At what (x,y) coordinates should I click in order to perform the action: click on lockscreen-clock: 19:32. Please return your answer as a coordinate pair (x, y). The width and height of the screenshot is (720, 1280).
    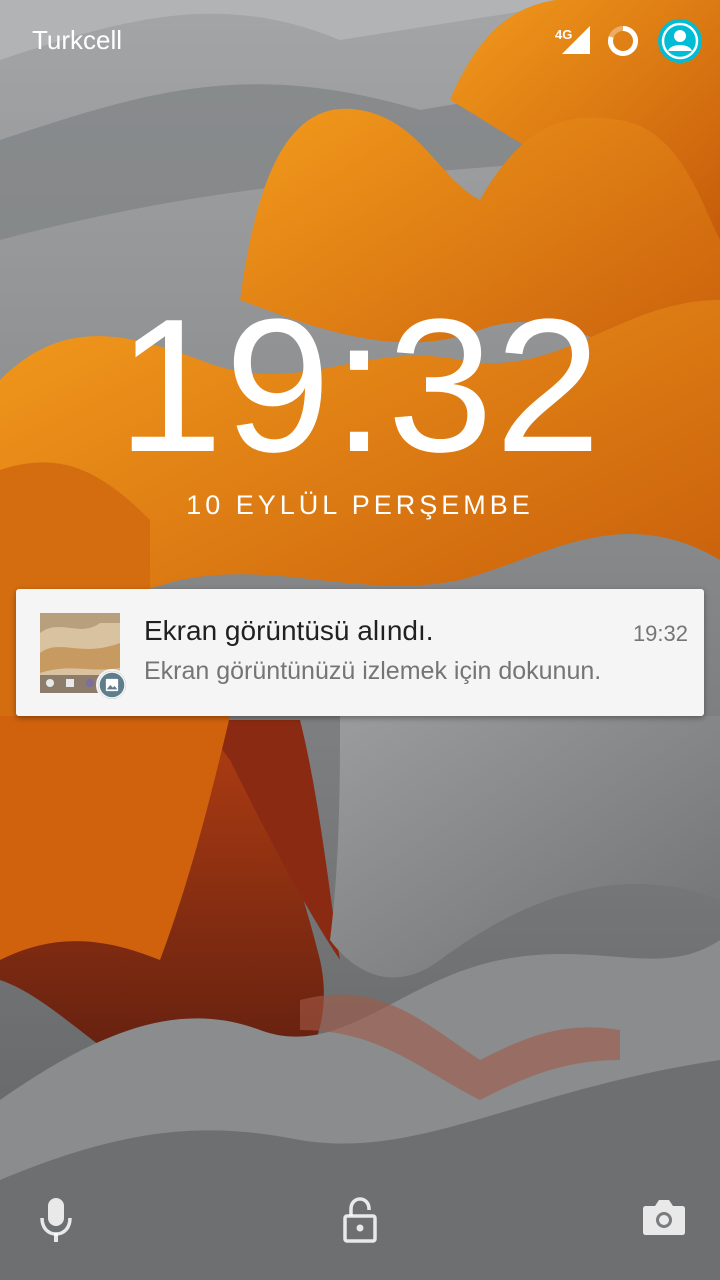
    Looking at the image, I should click on (360, 386).